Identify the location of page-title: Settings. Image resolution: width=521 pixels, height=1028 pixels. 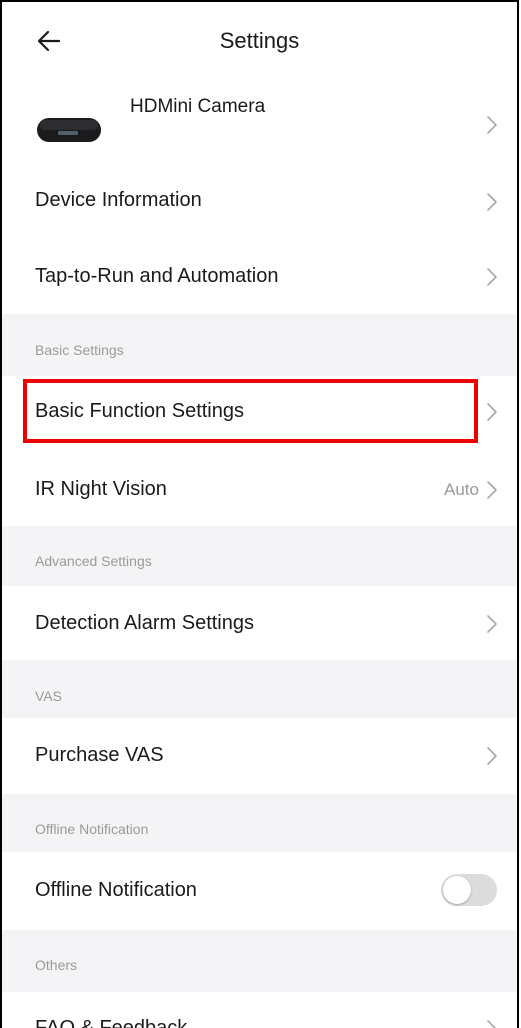
(259, 40).